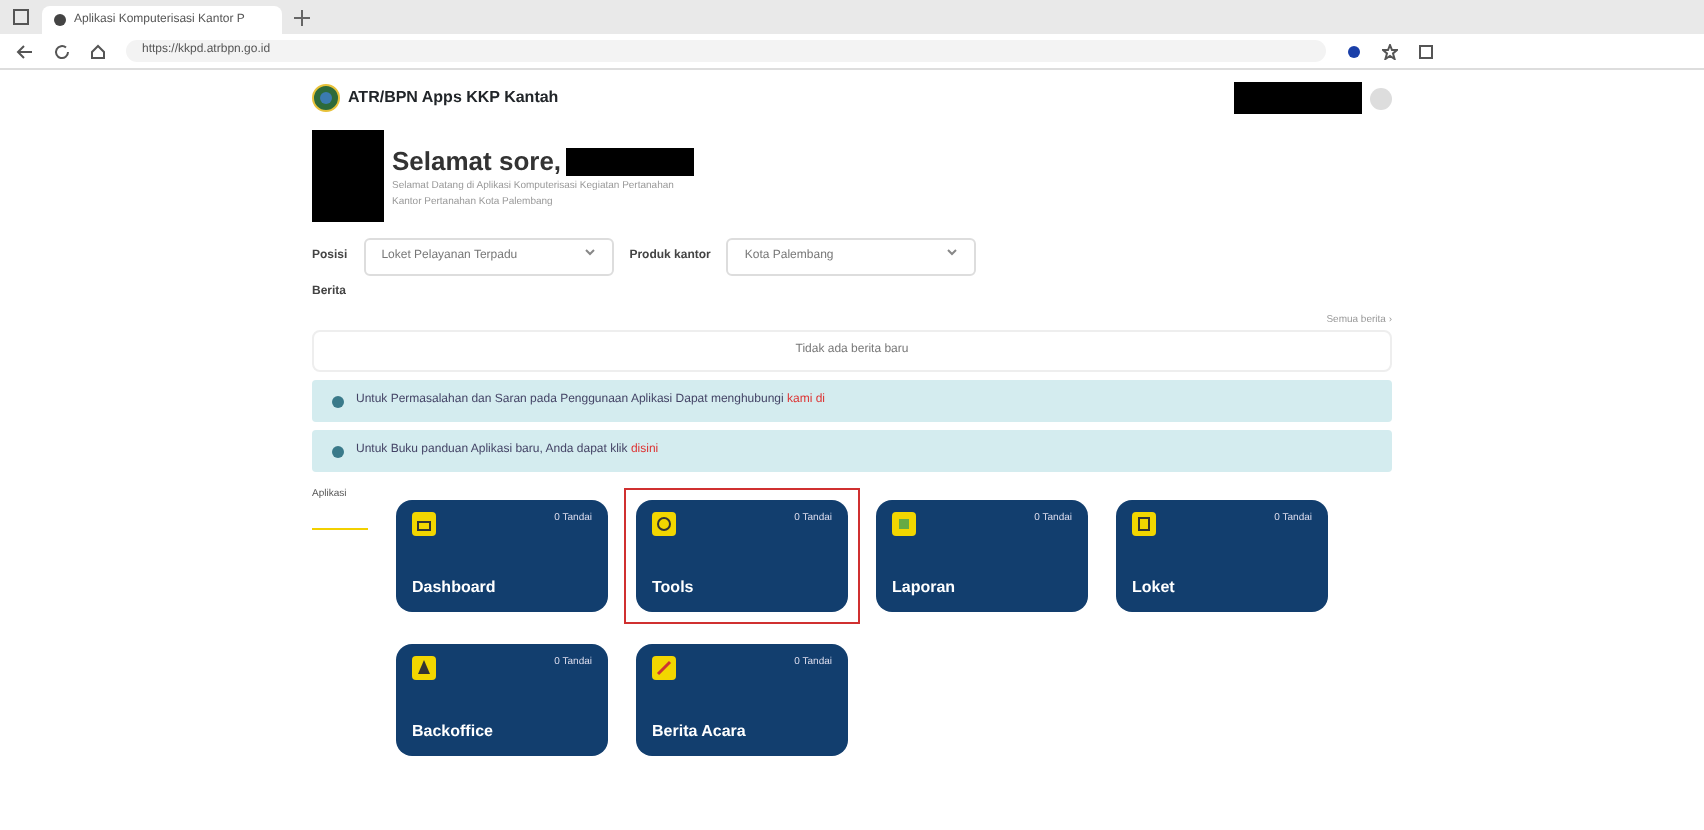  I want to click on site-icon, so click(60, 20).